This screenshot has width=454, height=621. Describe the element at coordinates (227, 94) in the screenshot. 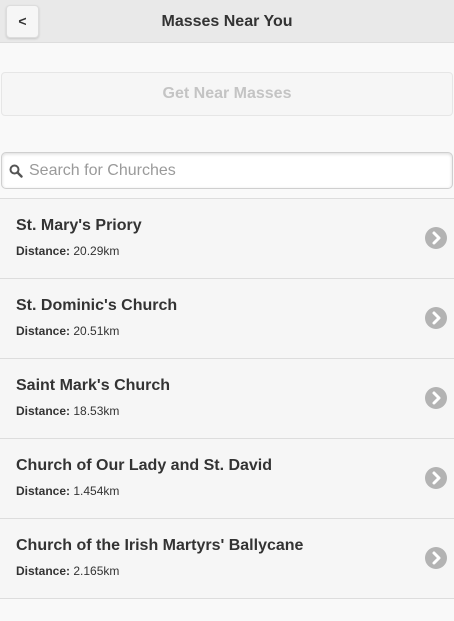

I see `get-near-masses-button: Get Near Masses` at that location.